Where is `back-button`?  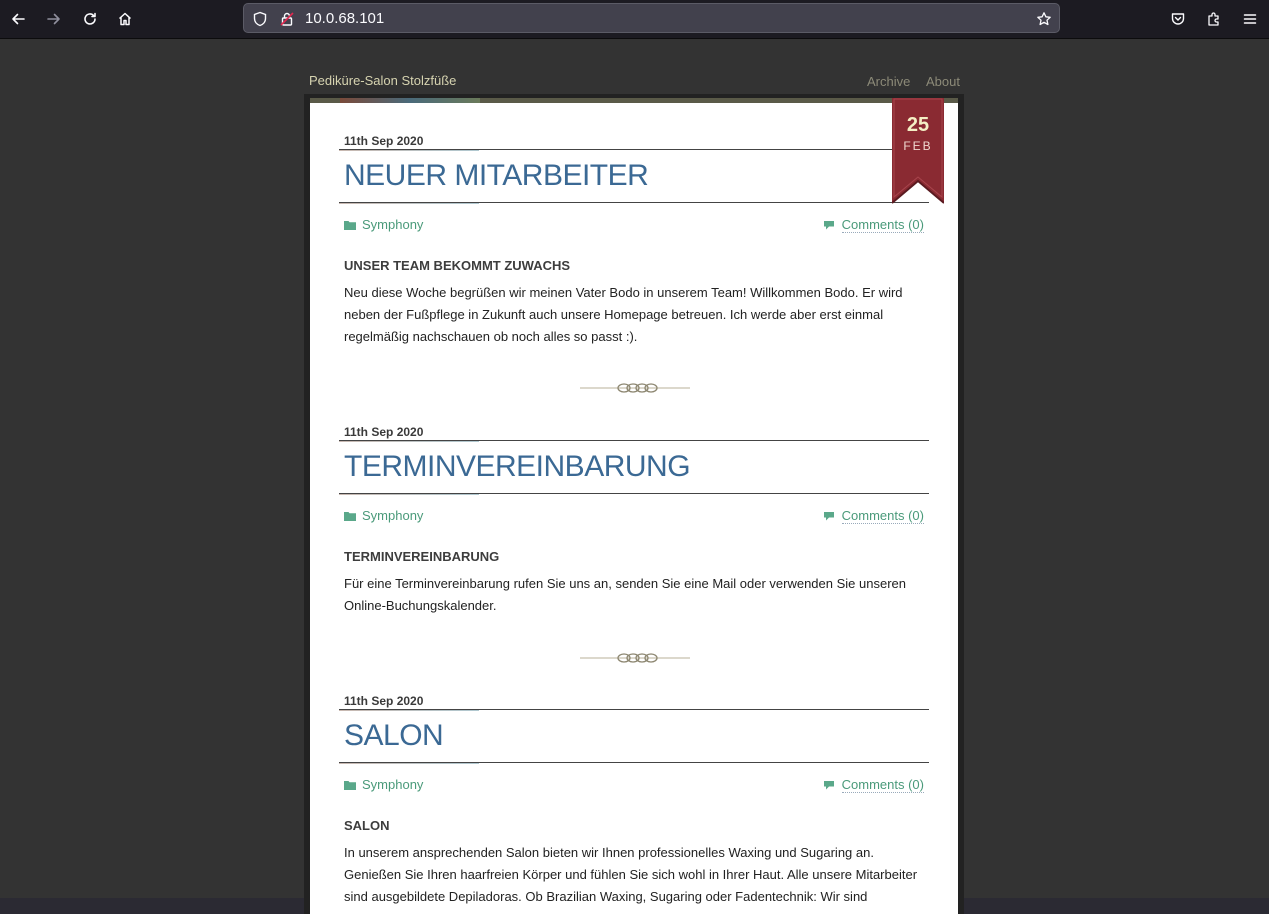
back-button is located at coordinates (18, 19).